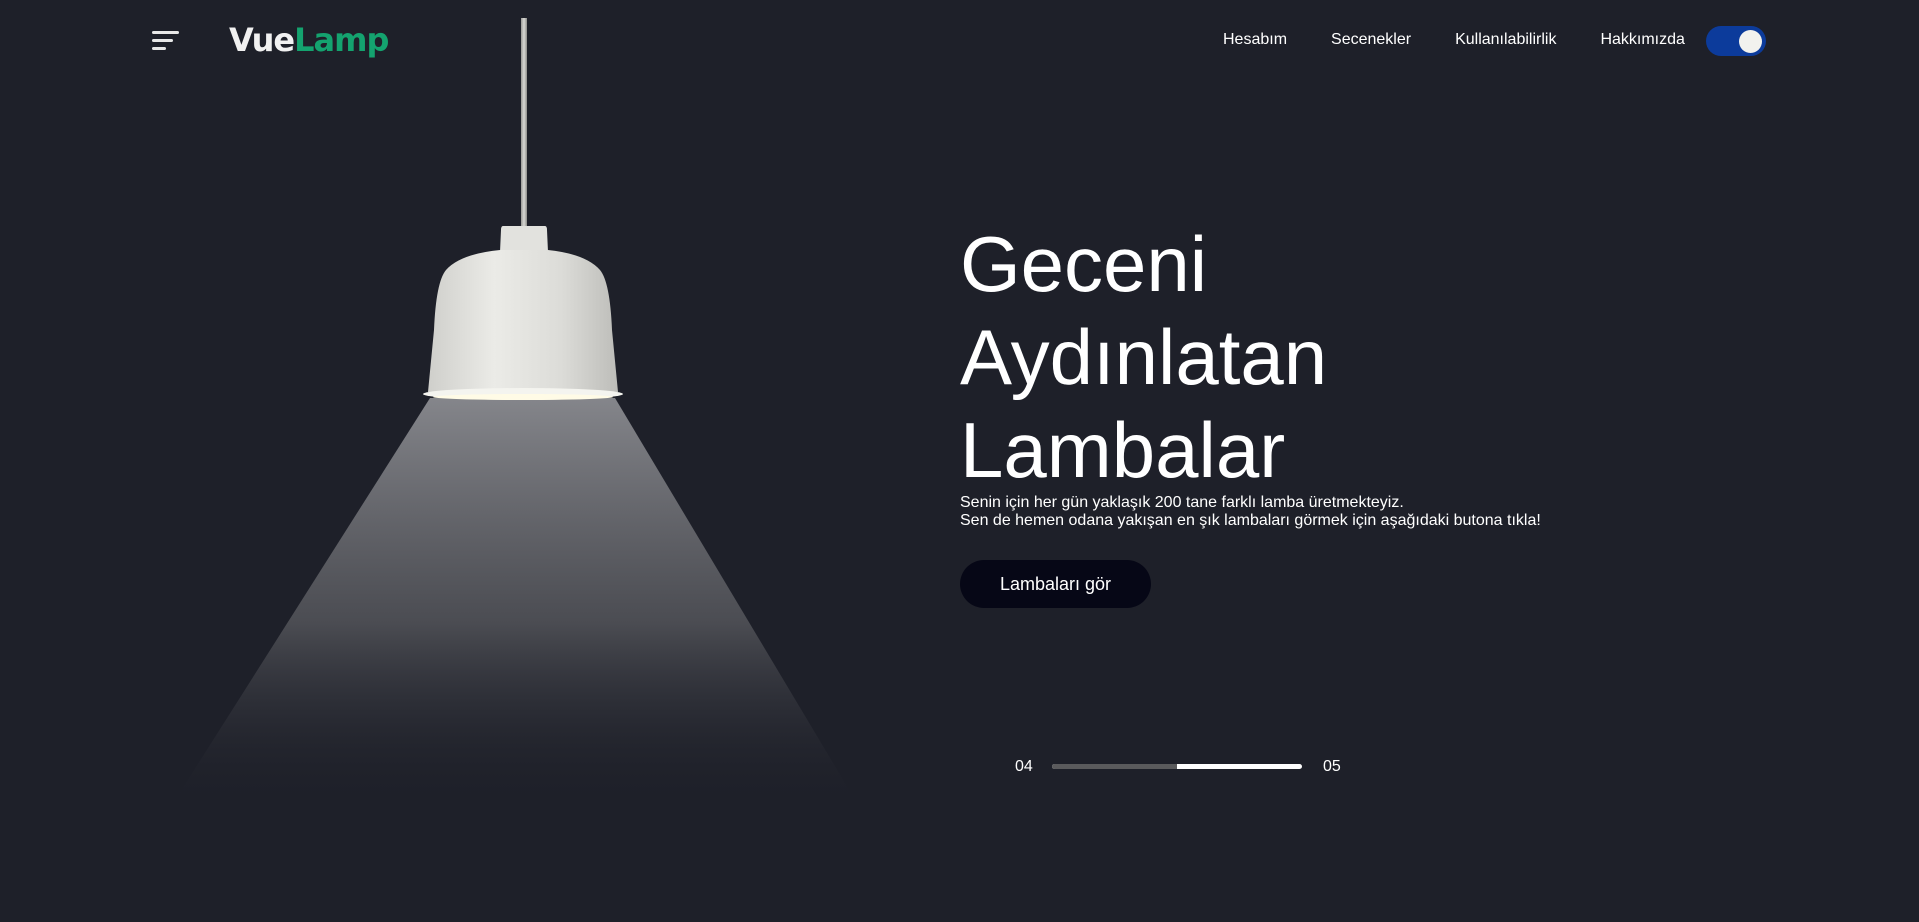 The height and width of the screenshot is (922, 1919). I want to click on lamp-shade, so click(523, 321).